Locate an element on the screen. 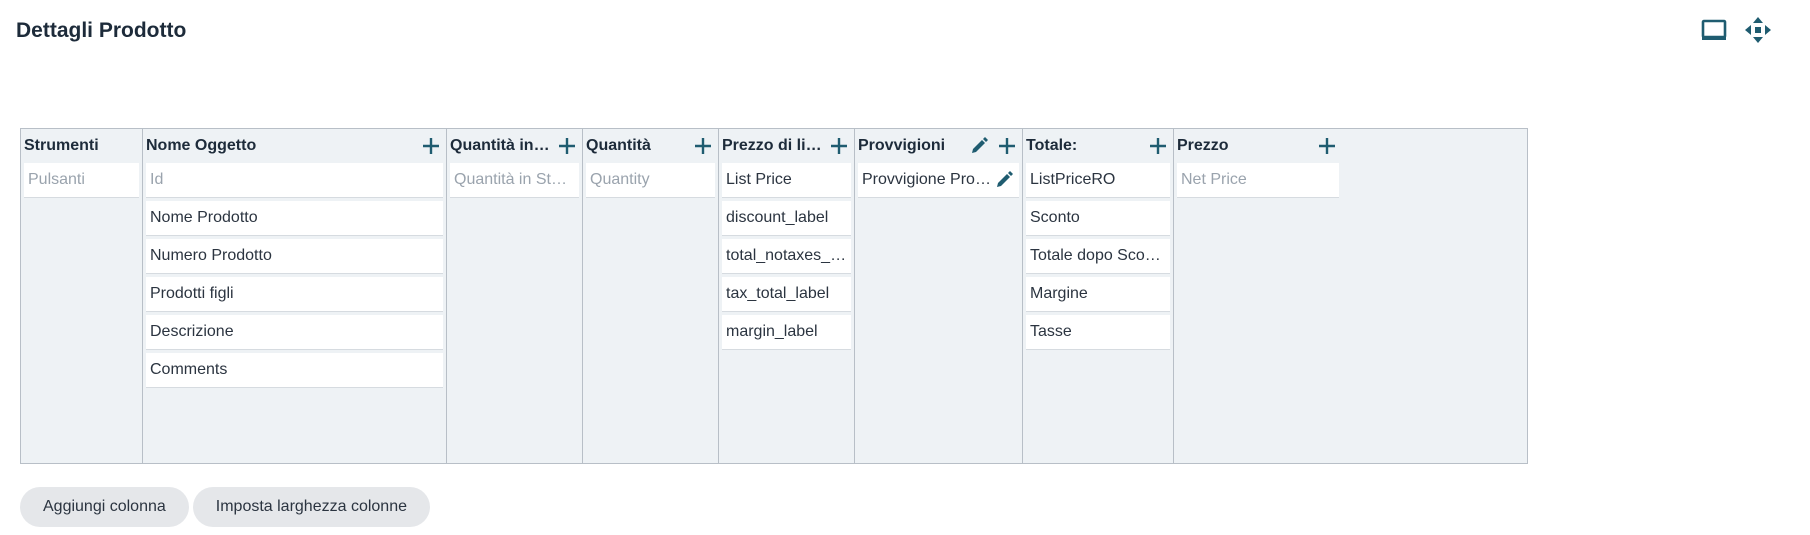 This screenshot has height=535, width=1810. column-header: Quantità is located at coordinates (650, 146).